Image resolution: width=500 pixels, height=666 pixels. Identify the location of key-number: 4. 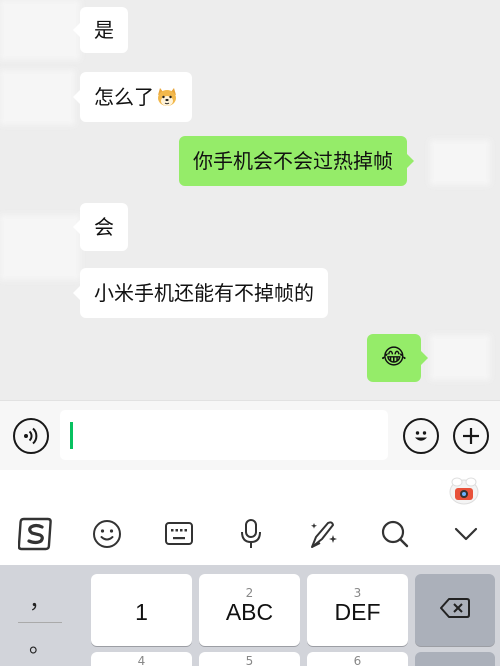
(141, 660).